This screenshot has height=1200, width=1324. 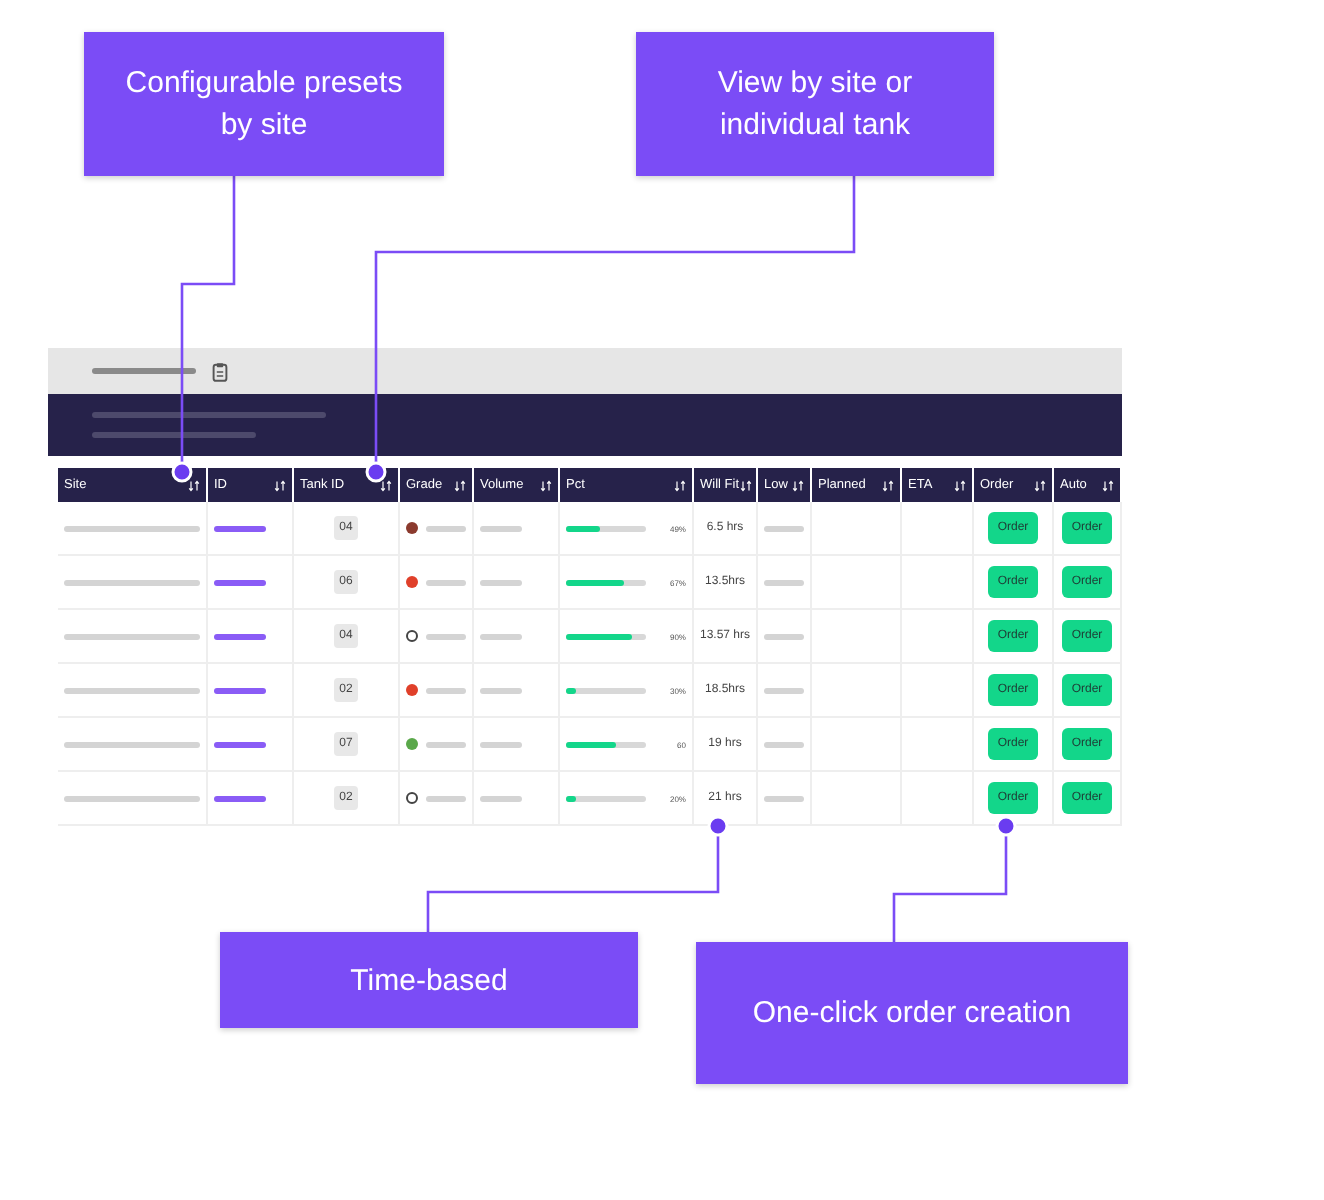 What do you see at coordinates (429, 980) in the screenshot?
I see `callout-box: Time-based` at bounding box center [429, 980].